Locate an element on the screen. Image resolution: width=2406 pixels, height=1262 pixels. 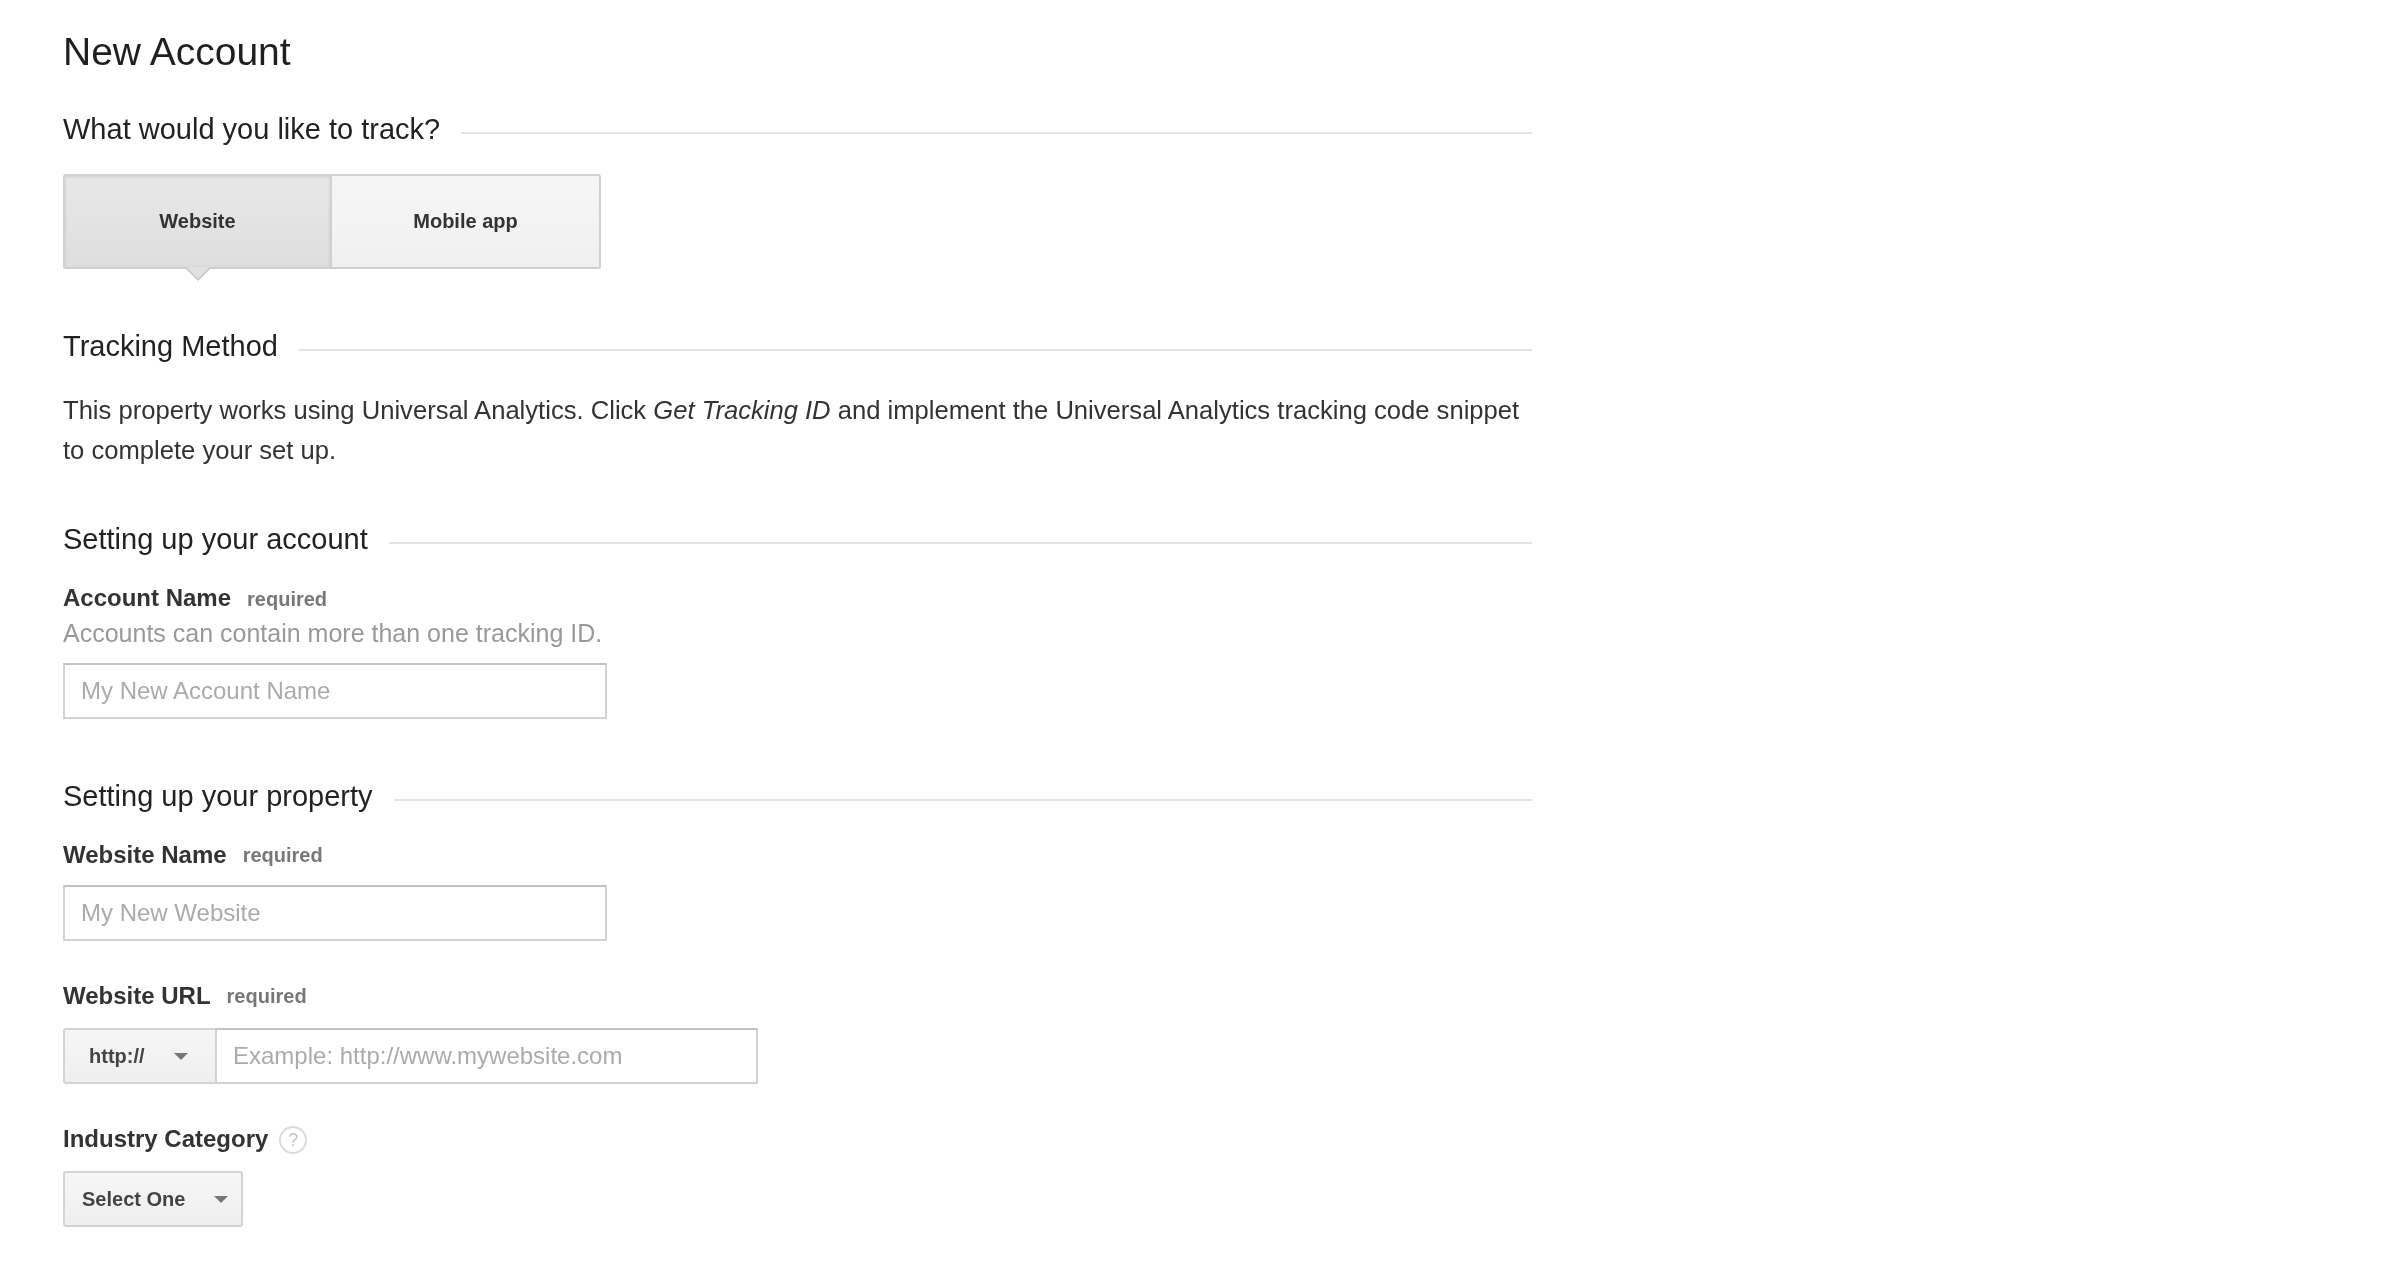
section-heading: What would you like to track? is located at coordinates (252, 129).